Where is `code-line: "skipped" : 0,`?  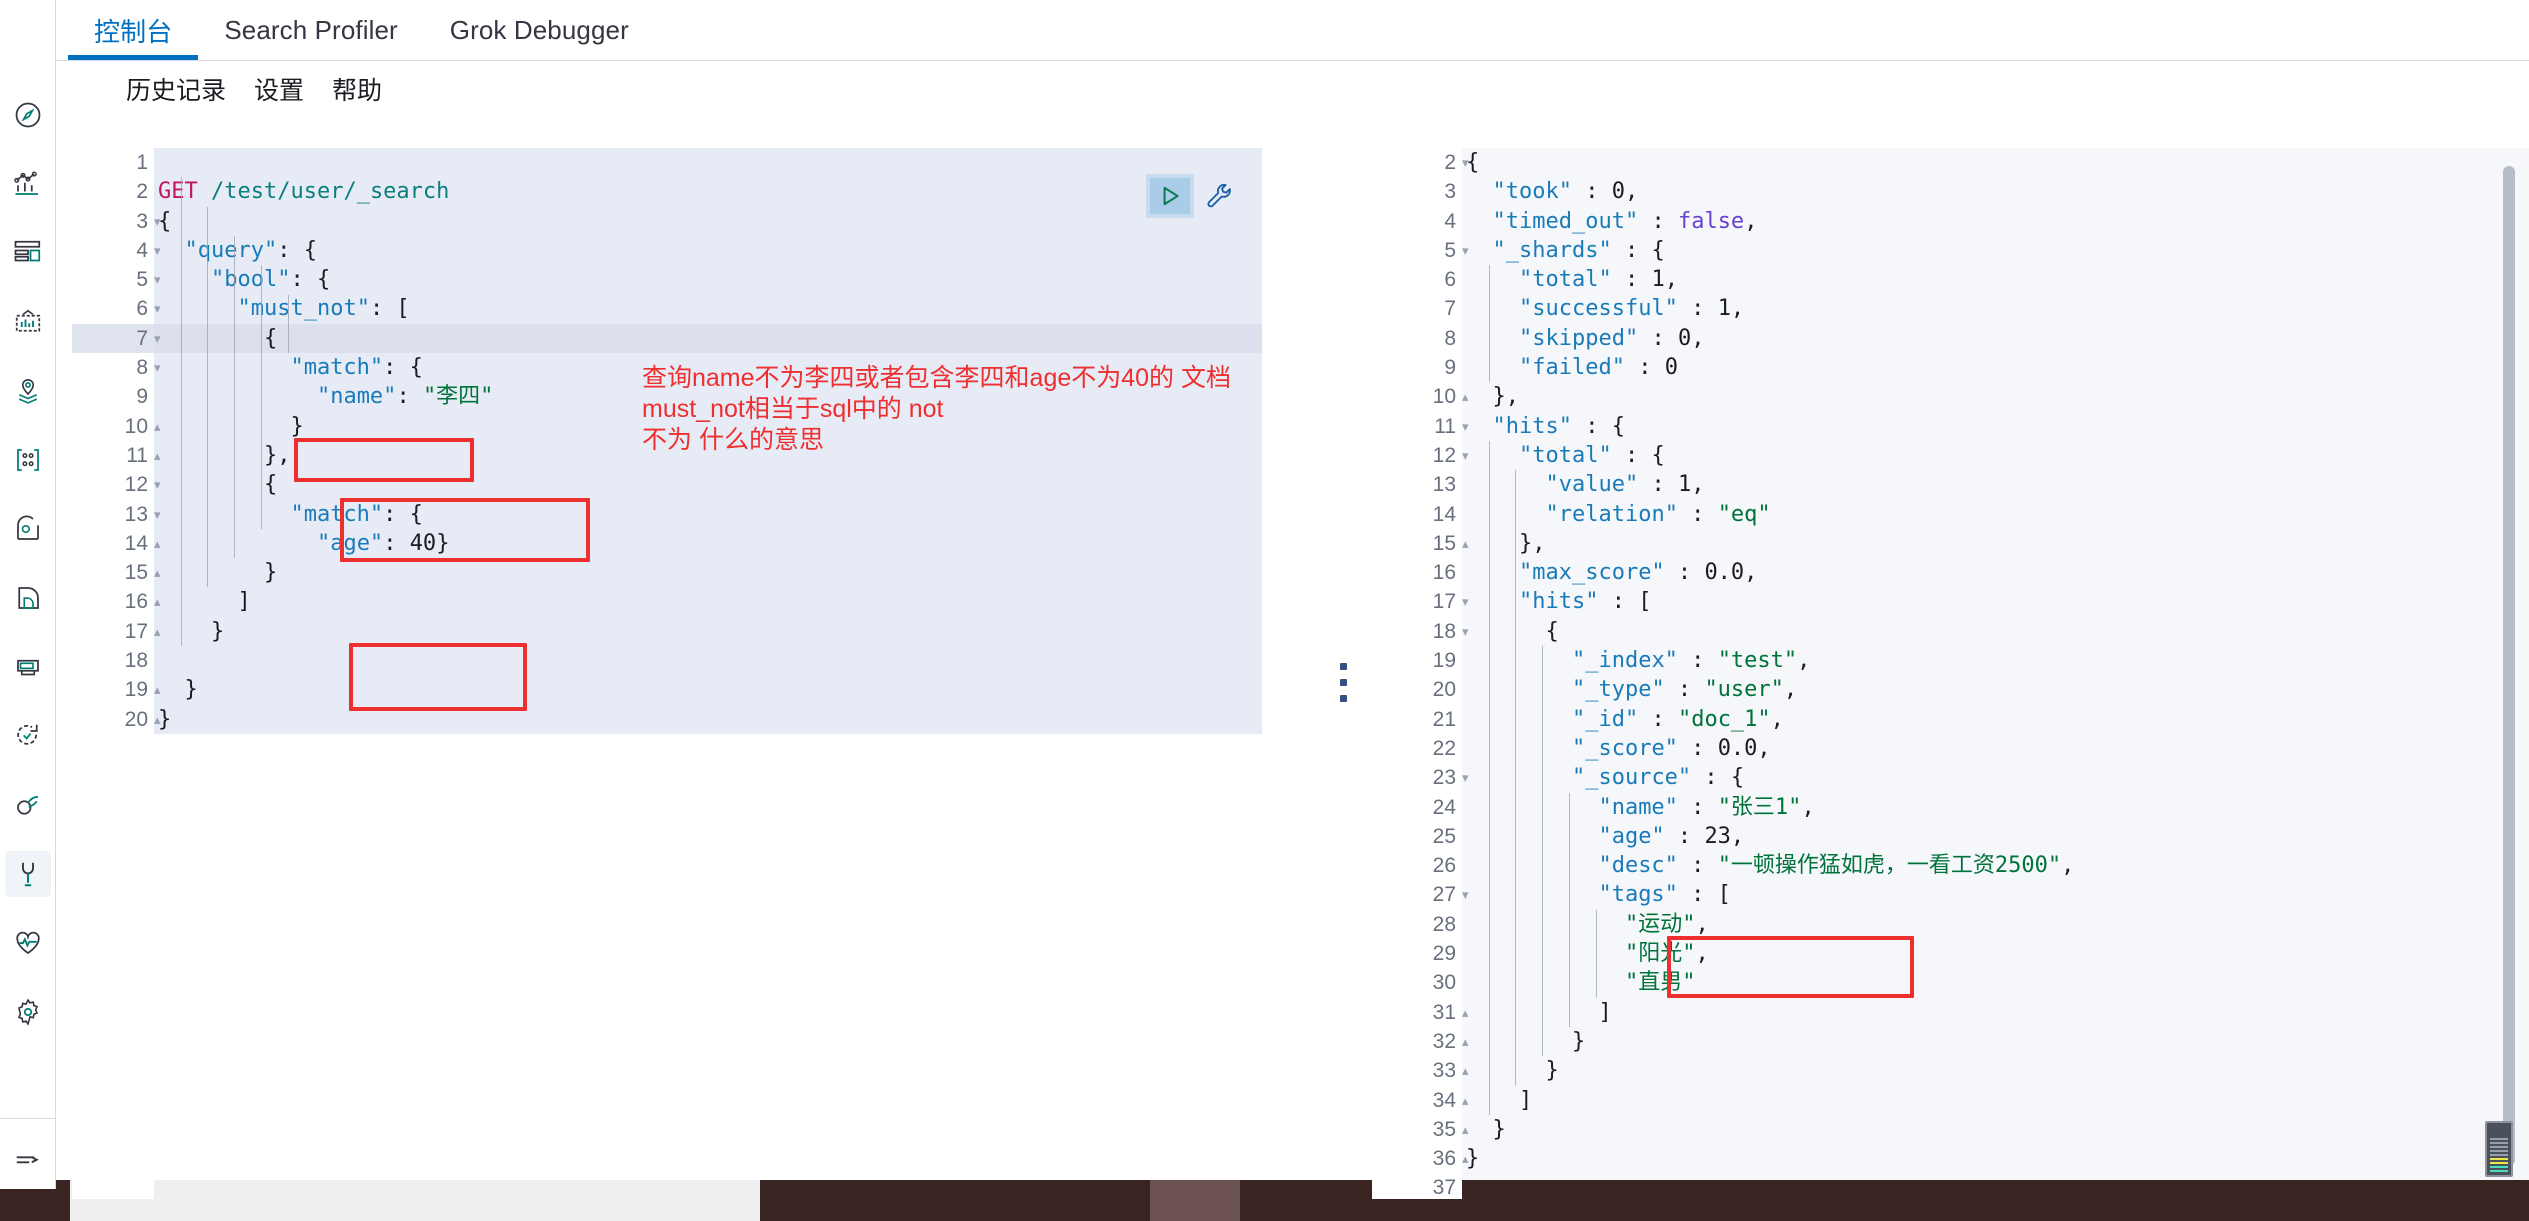 code-line: "skipped" : 0, is located at coordinates (1995, 338).